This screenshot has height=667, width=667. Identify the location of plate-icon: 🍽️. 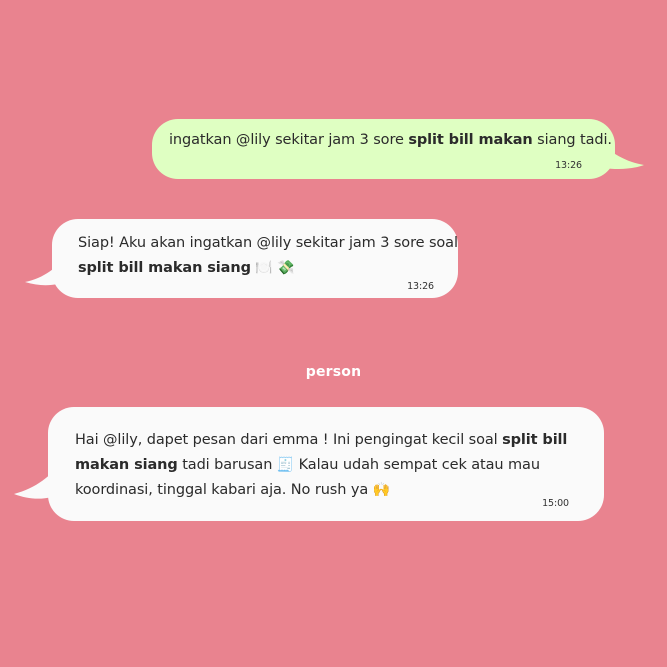
(264, 268).